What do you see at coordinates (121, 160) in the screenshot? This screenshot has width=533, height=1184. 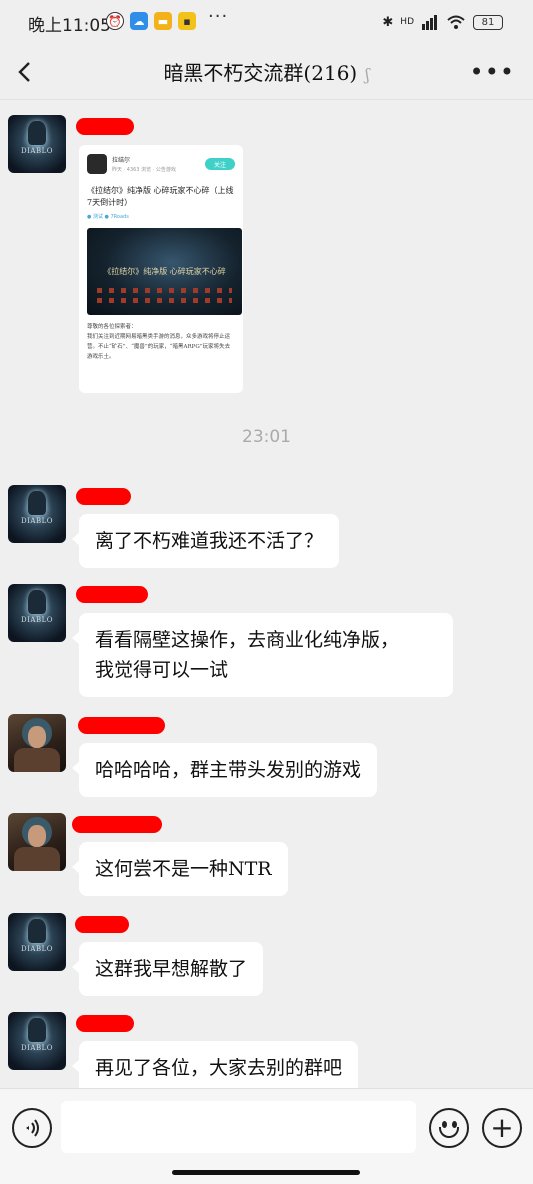 I see `article-author: 拉结尔` at bounding box center [121, 160].